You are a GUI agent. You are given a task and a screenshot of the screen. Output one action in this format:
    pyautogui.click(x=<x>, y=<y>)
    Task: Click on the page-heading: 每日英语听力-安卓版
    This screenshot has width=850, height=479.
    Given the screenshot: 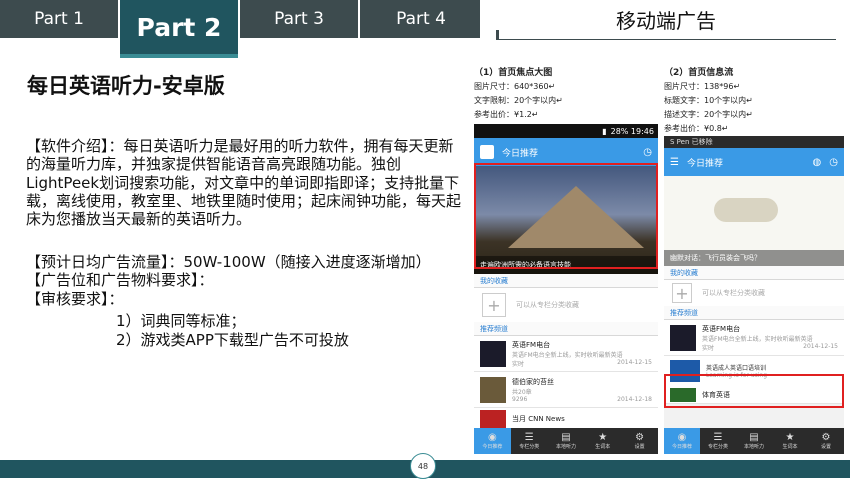 What is the action you would take?
    pyautogui.click(x=126, y=86)
    